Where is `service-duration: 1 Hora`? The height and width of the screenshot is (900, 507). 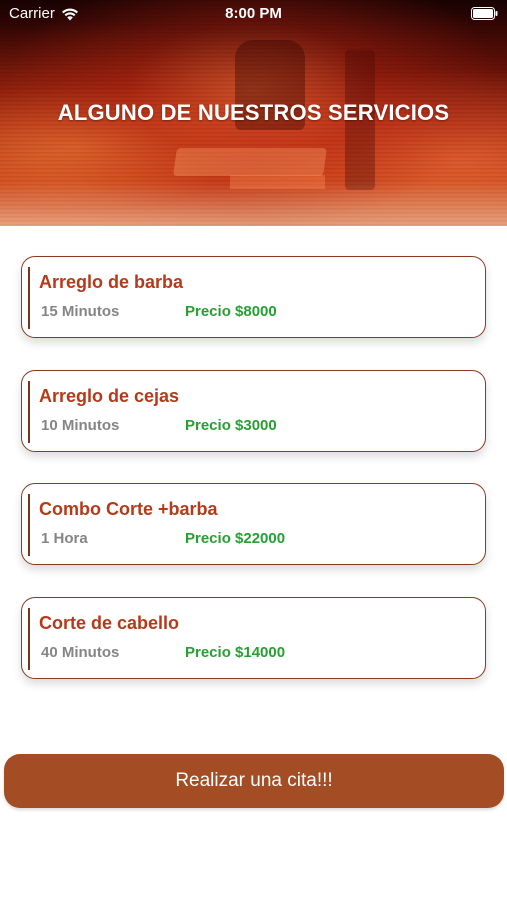
service-duration: 1 Hora is located at coordinates (64, 538).